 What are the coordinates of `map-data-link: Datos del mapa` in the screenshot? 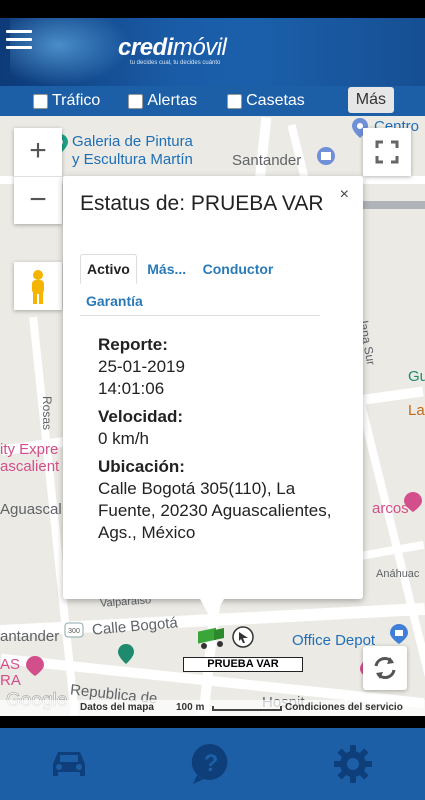 It's located at (117, 707).